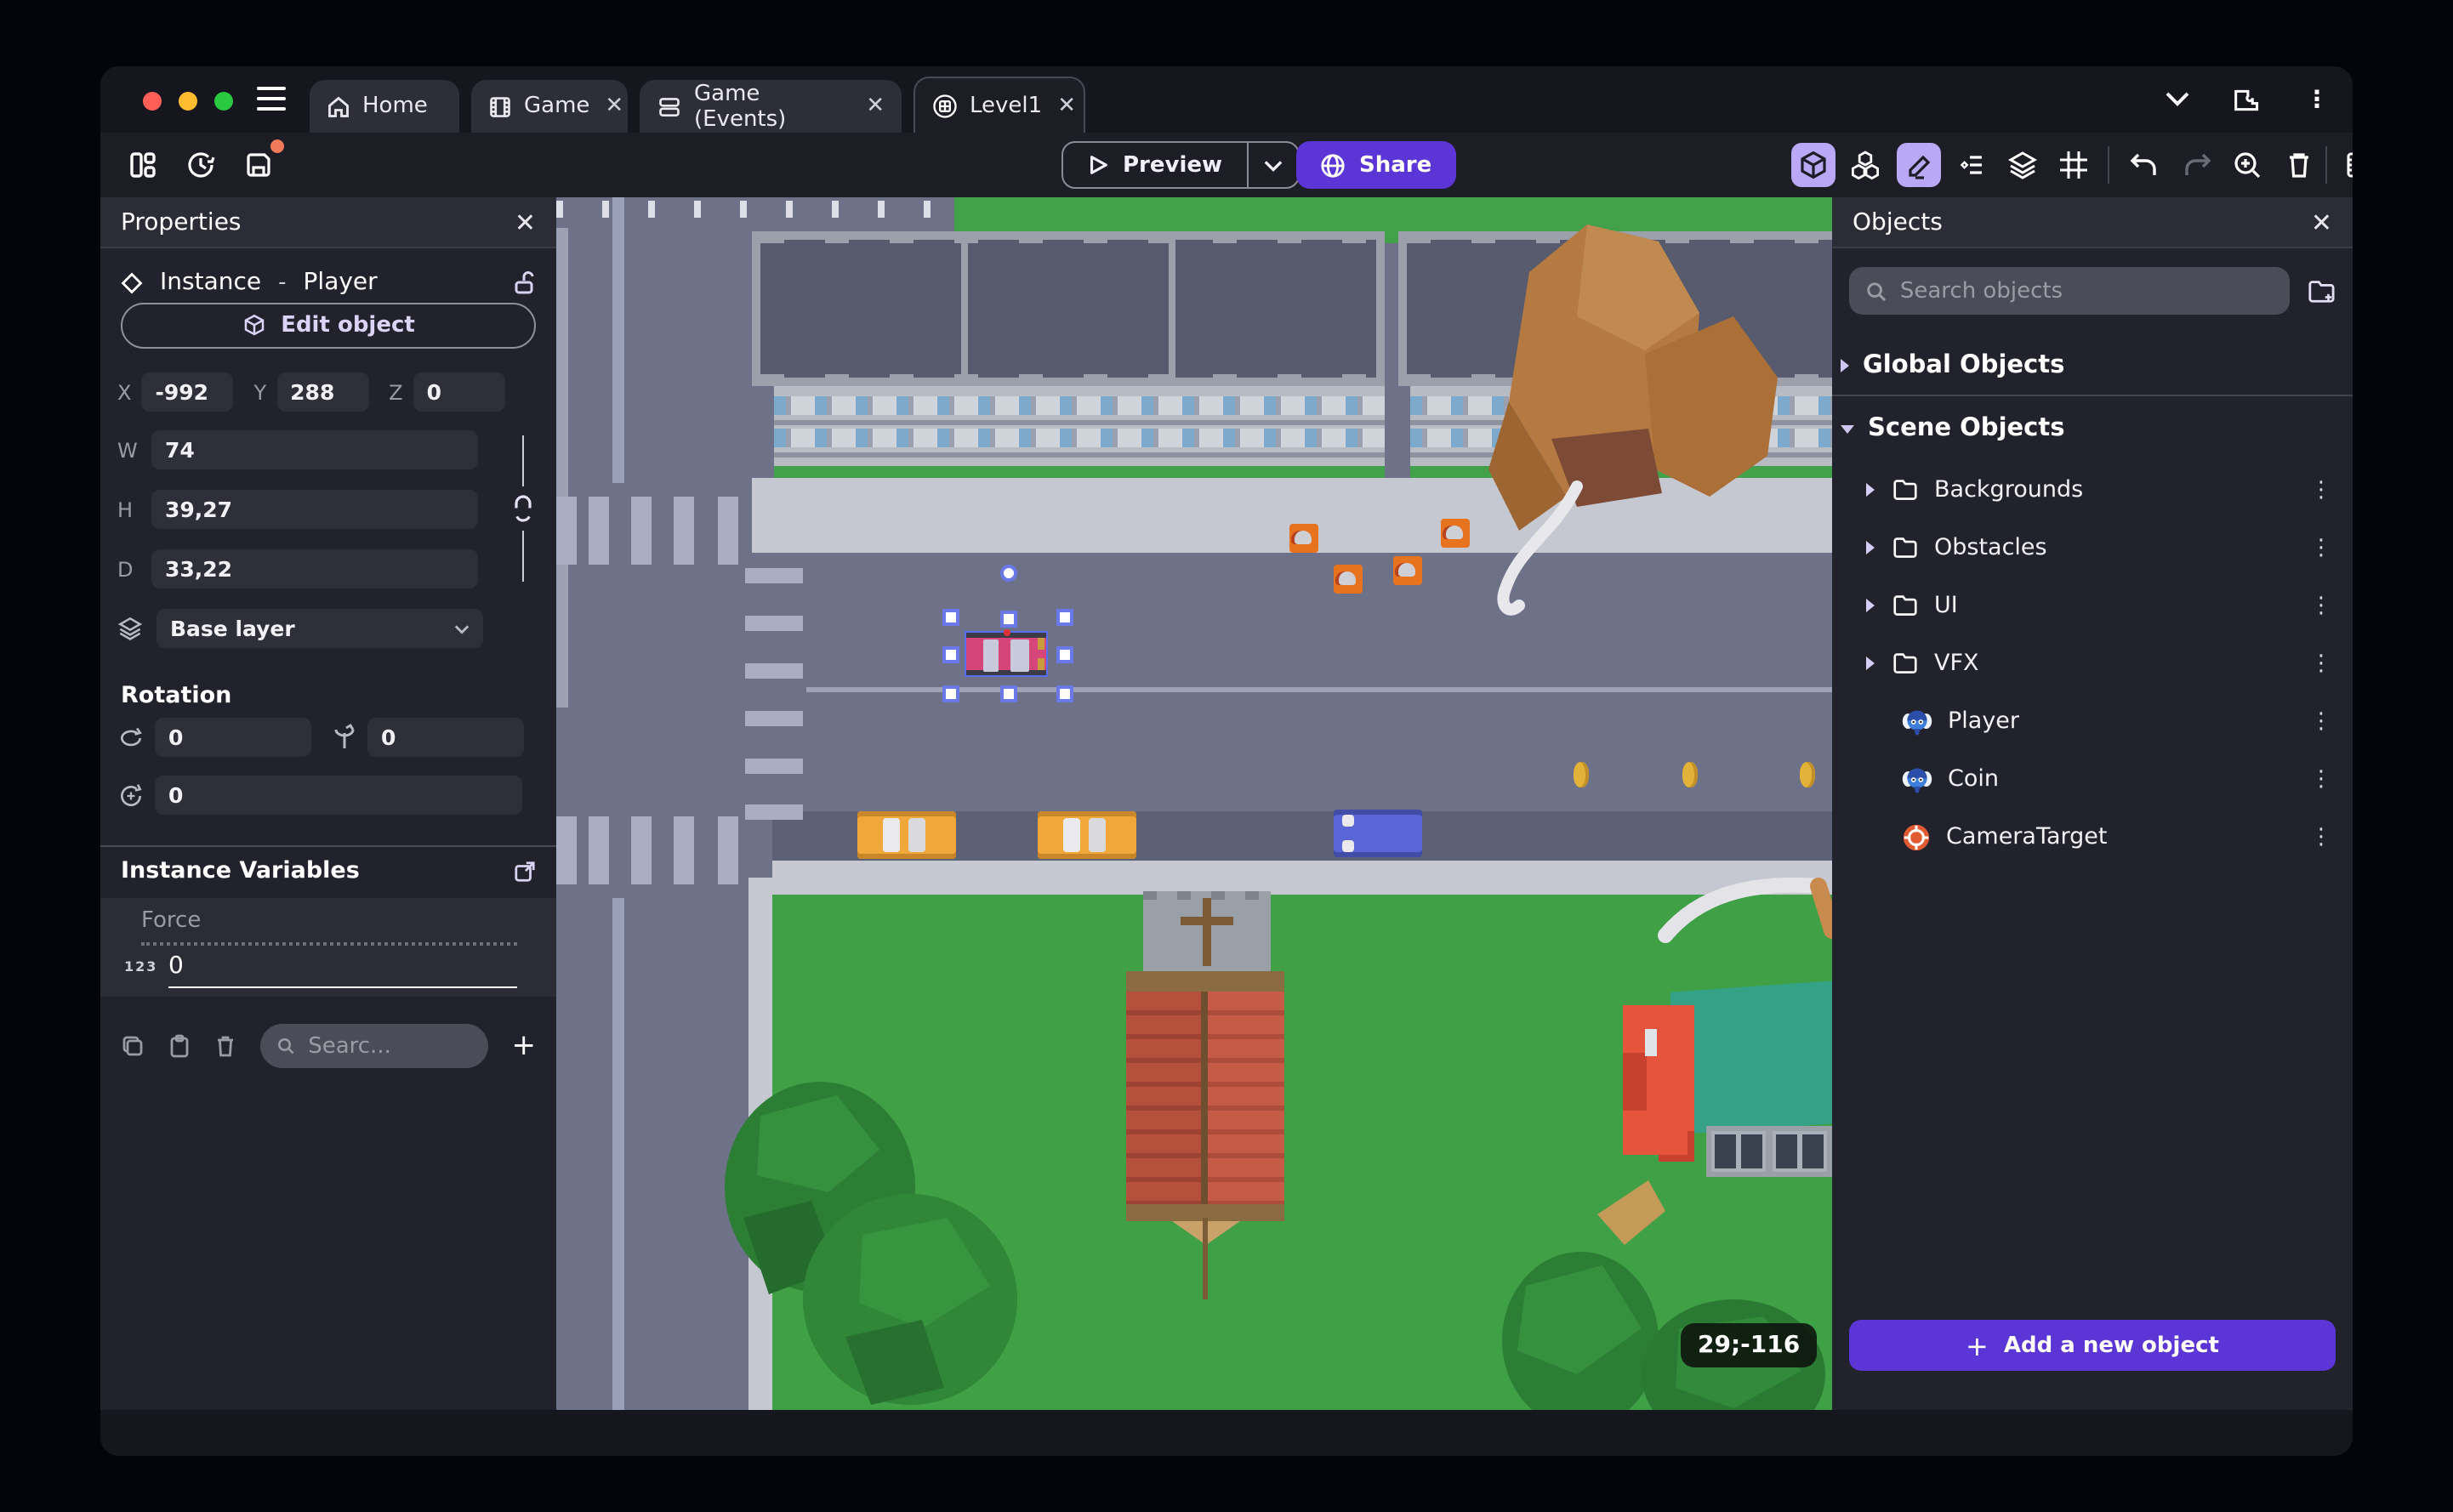 The image size is (2453, 1512). What do you see at coordinates (1864, 165) in the screenshot?
I see `objects-cubes-icon` at bounding box center [1864, 165].